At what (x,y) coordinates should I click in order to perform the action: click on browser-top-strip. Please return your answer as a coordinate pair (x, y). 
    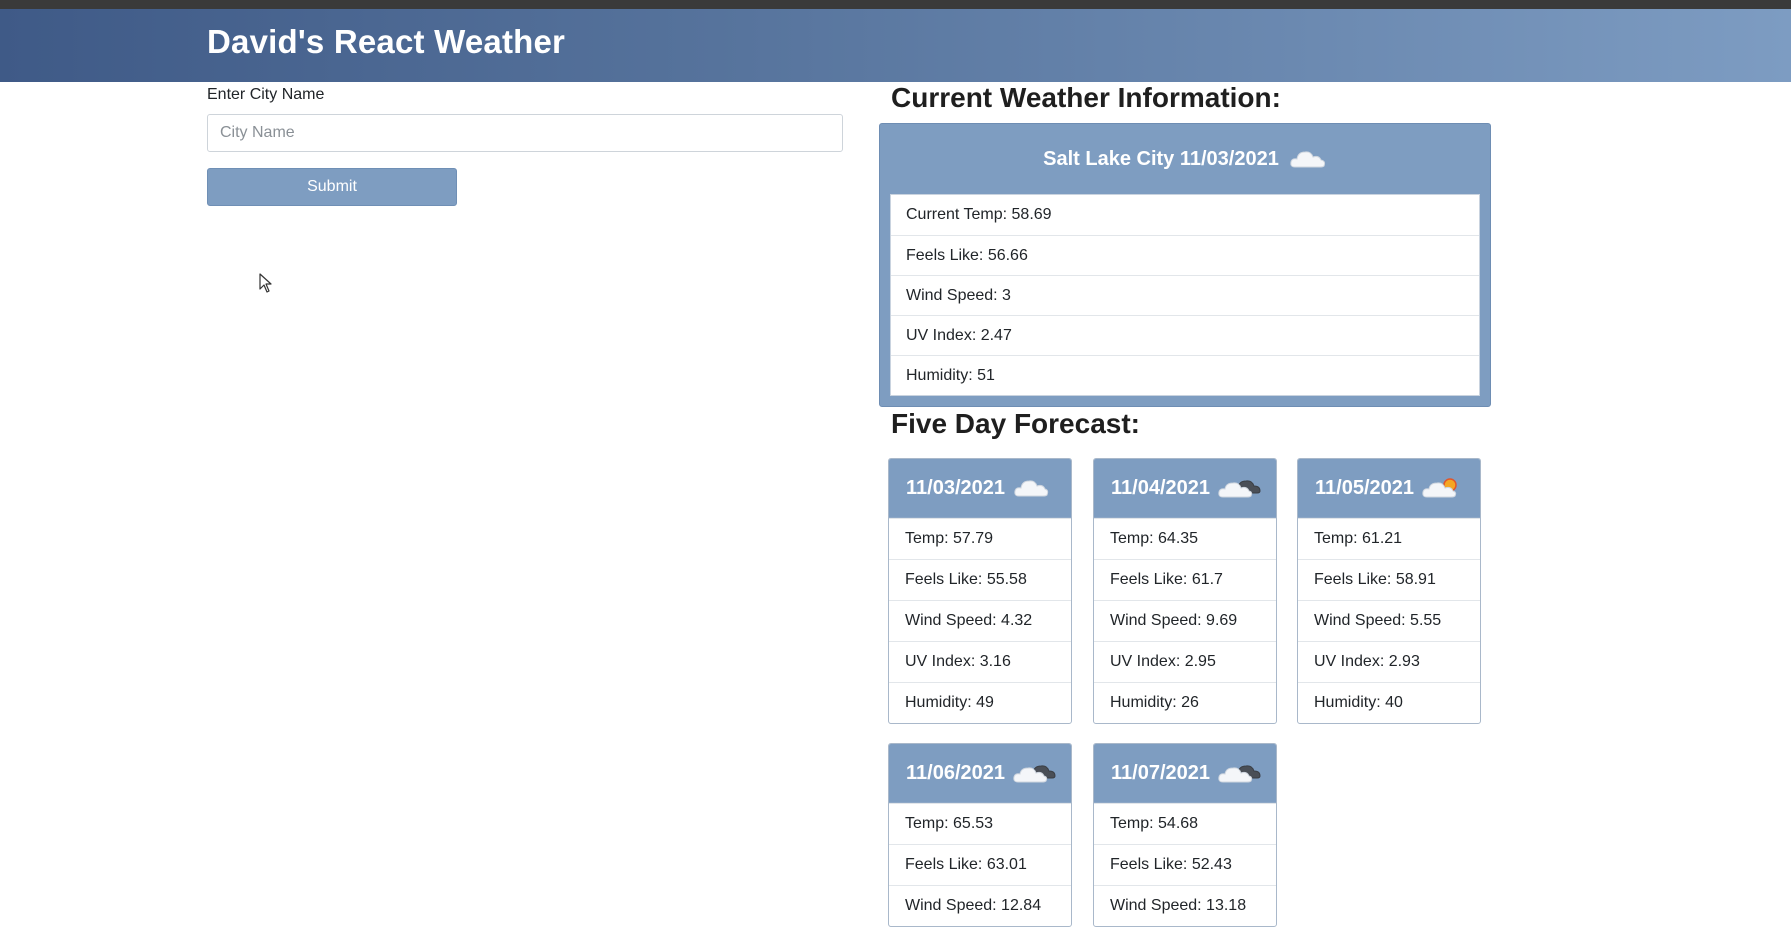
    Looking at the image, I should click on (895, 4).